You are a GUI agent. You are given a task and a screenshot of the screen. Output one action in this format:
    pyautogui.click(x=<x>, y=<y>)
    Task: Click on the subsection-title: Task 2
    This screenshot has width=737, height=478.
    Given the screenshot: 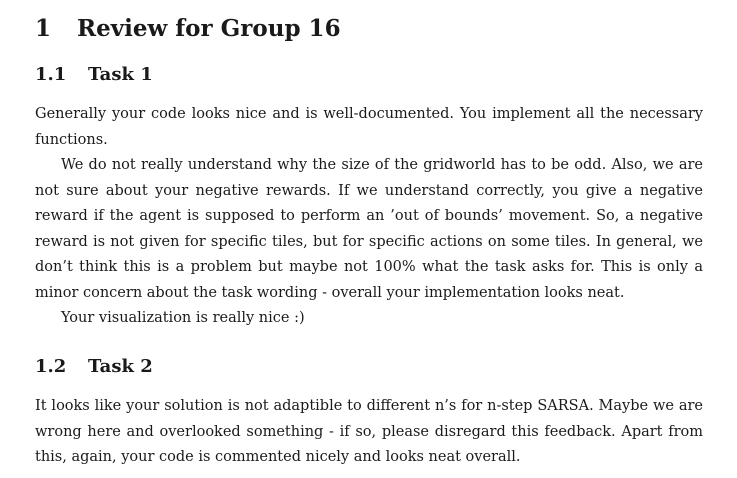 What is the action you would take?
    pyautogui.click(x=120, y=366)
    